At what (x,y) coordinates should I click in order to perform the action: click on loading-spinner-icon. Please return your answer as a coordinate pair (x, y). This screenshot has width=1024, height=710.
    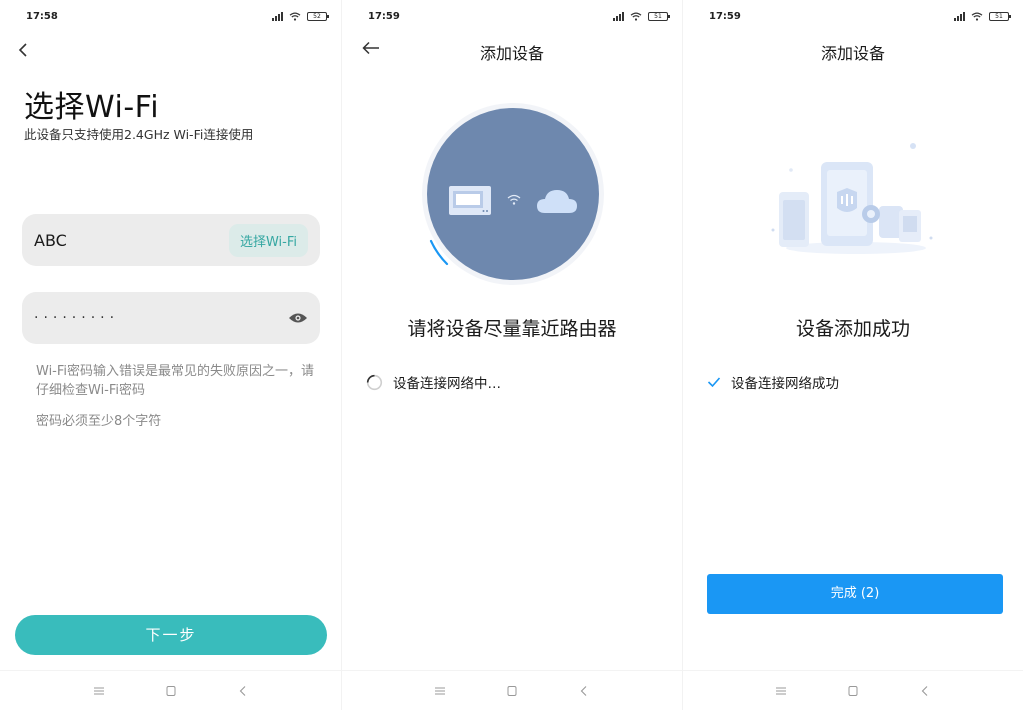
    Looking at the image, I should click on (374, 382).